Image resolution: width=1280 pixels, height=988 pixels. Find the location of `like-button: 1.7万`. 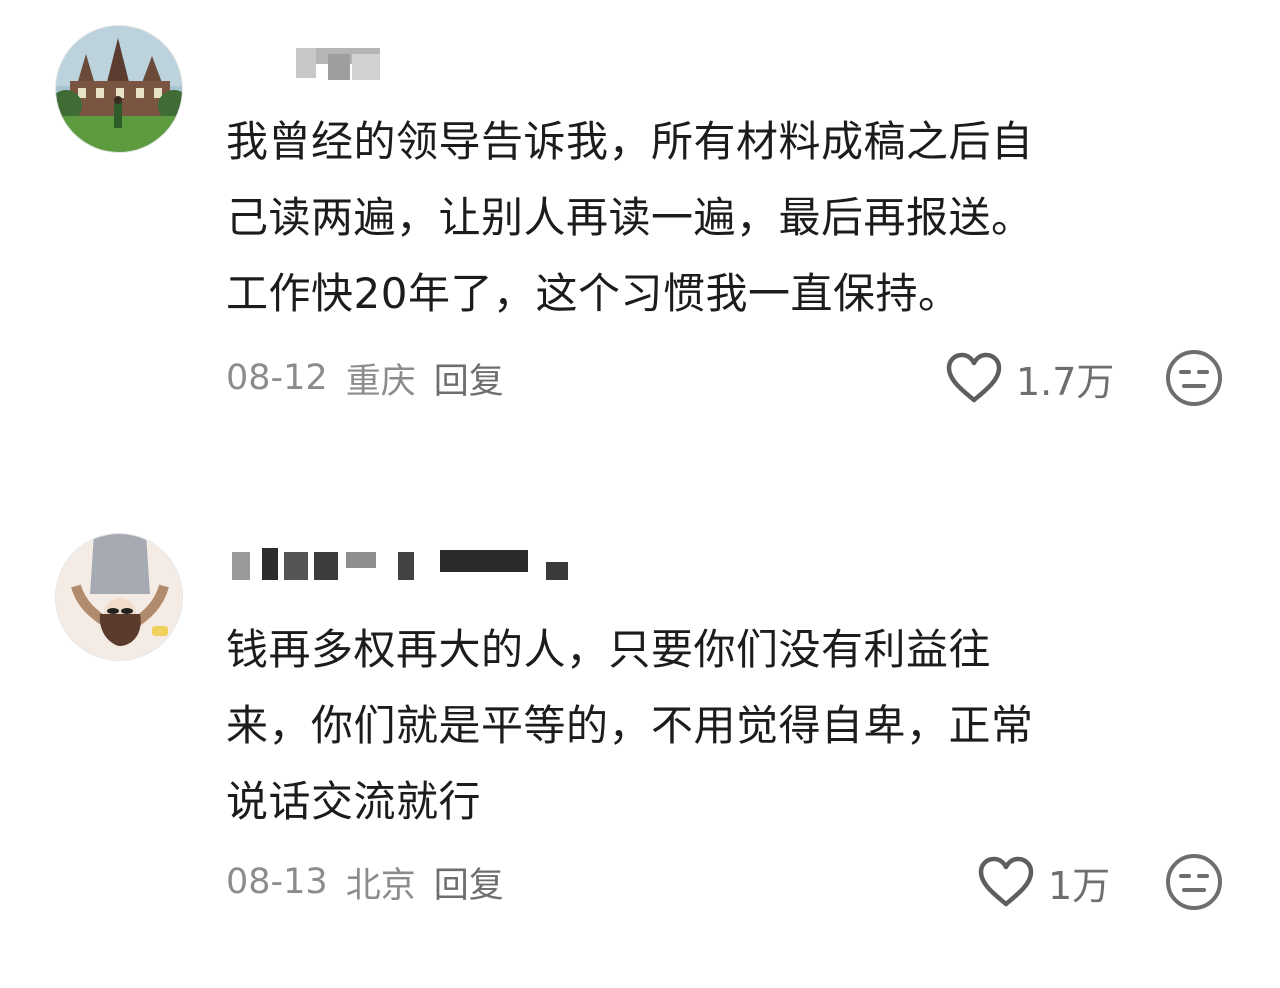

like-button: 1.7万 is located at coordinates (1029, 378).